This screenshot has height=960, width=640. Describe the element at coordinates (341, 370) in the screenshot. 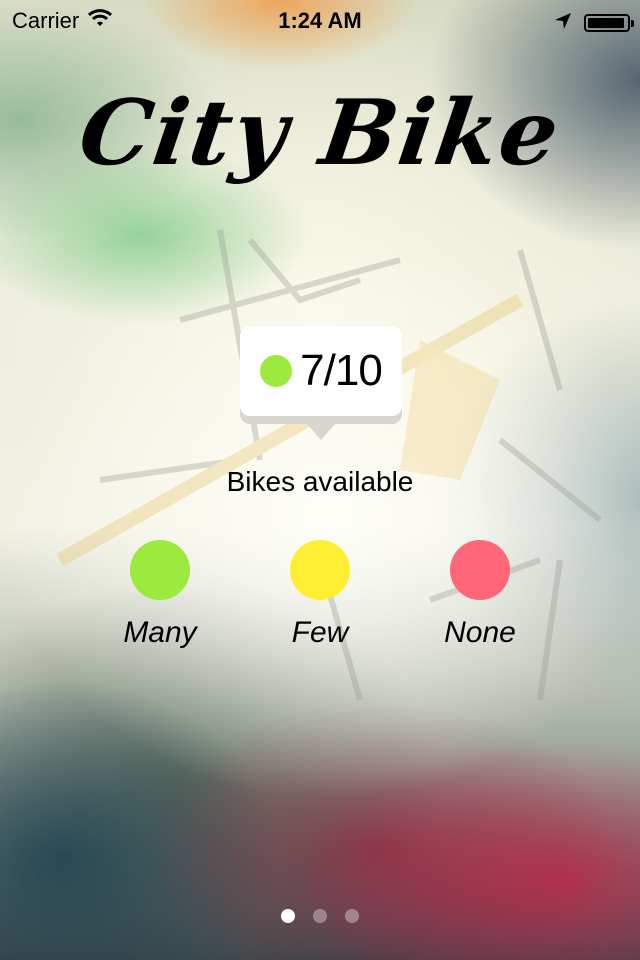

I see `availability-count: 7/10` at that location.